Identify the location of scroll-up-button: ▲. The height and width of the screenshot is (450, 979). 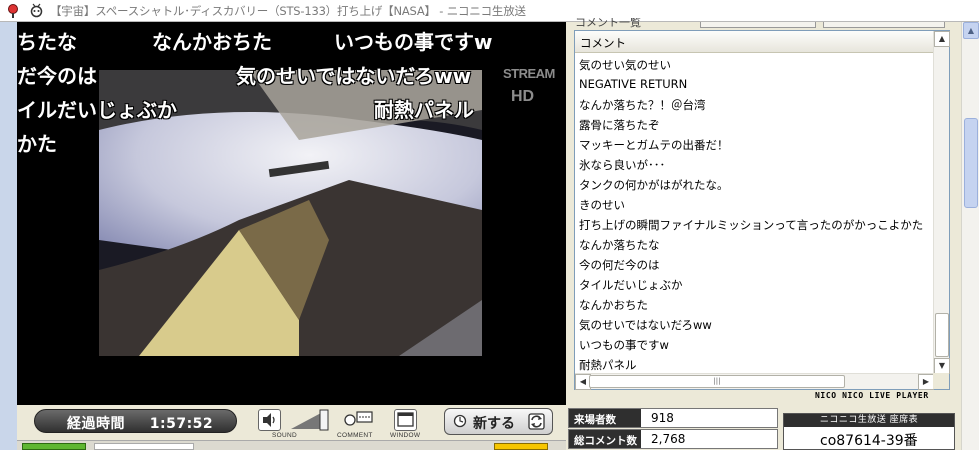
(942, 39).